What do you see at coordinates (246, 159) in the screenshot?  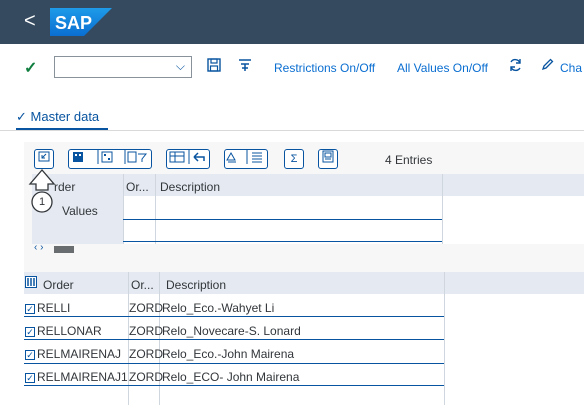 I see `sort-group-button` at bounding box center [246, 159].